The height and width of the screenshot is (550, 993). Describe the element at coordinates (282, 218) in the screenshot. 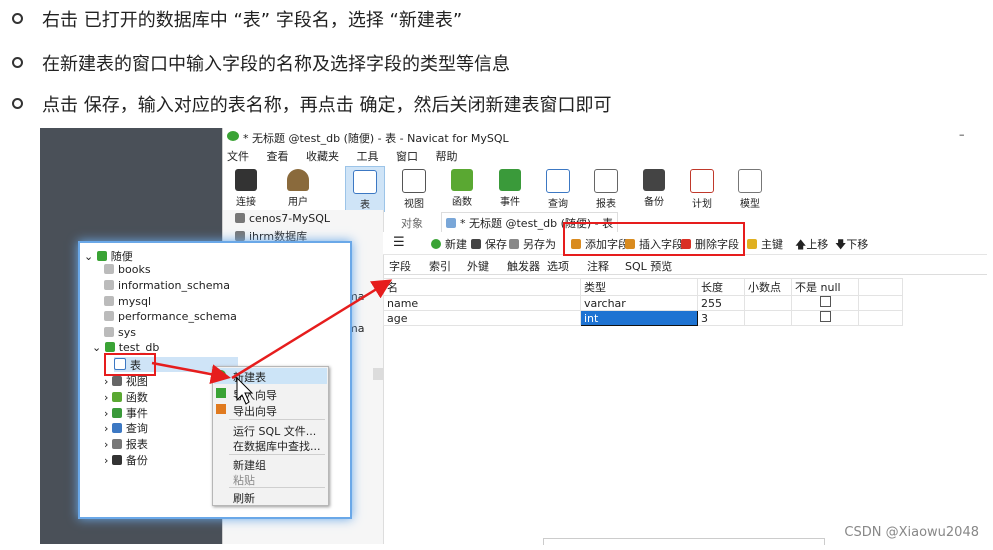

I see `connection-item: cenos7-MySQL` at that location.